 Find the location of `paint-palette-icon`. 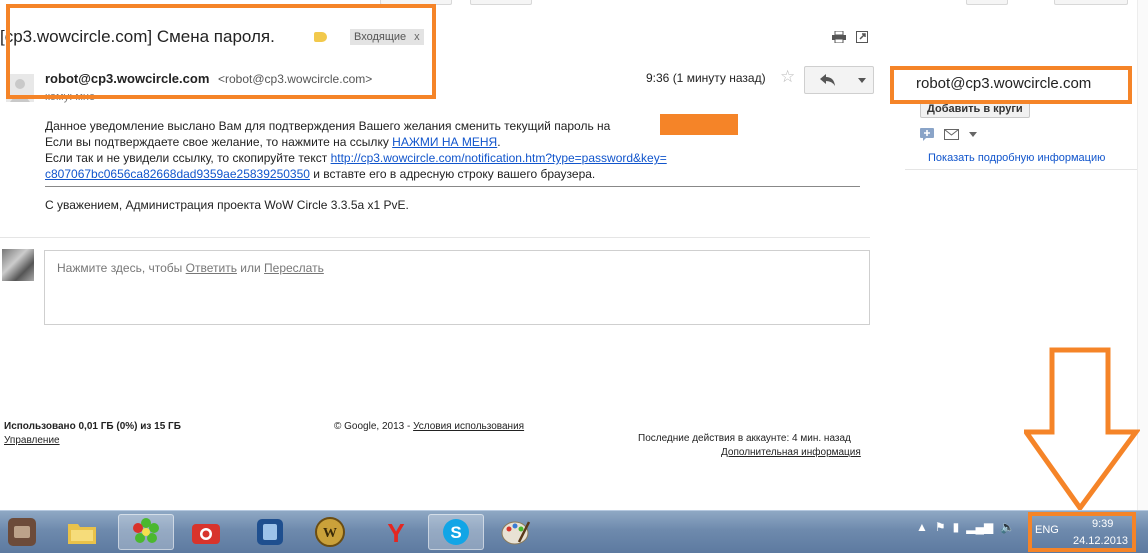

paint-palette-icon is located at coordinates (516, 533).